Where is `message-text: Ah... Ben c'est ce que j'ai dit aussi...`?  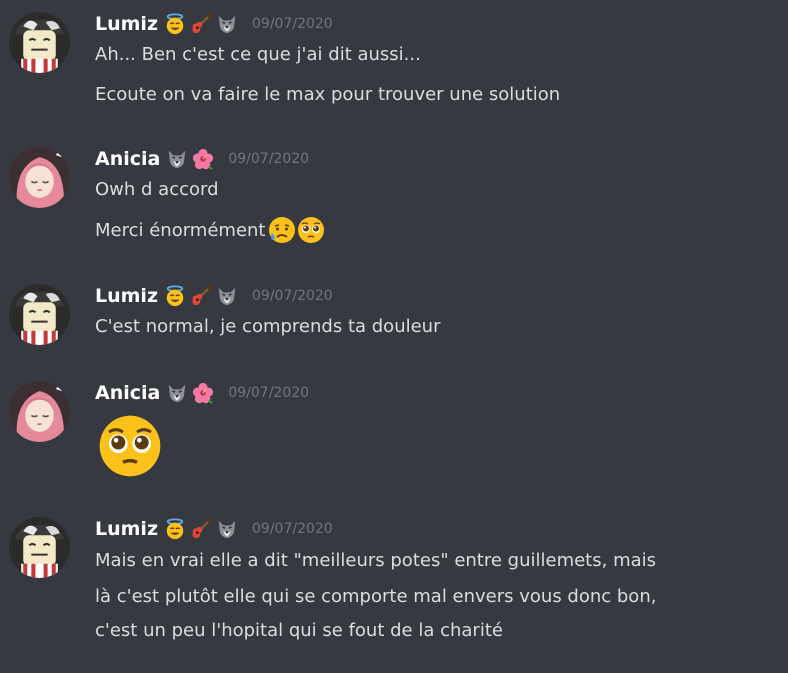
message-text: Ah... Ben c'est ce que j'ai dit aussi... is located at coordinates (258, 54).